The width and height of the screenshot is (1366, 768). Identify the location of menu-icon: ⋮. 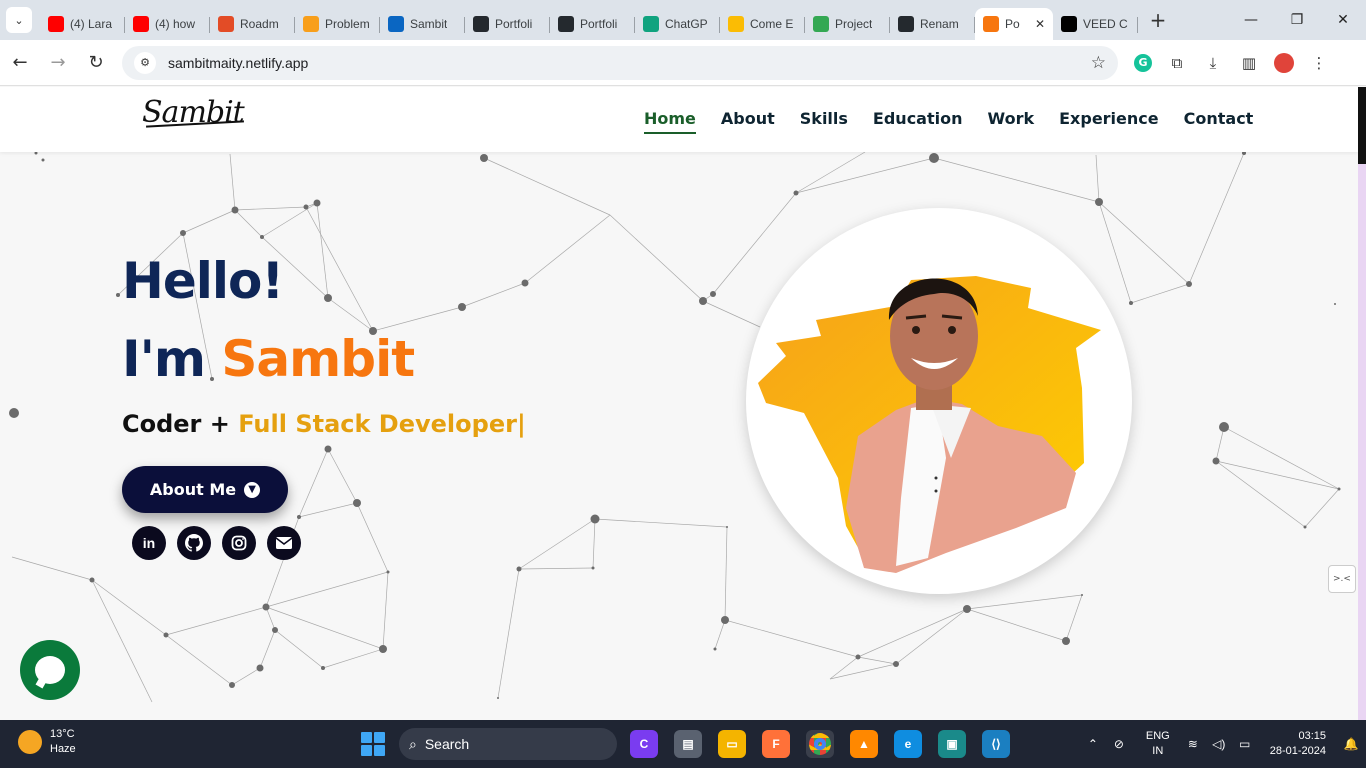
(1319, 63).